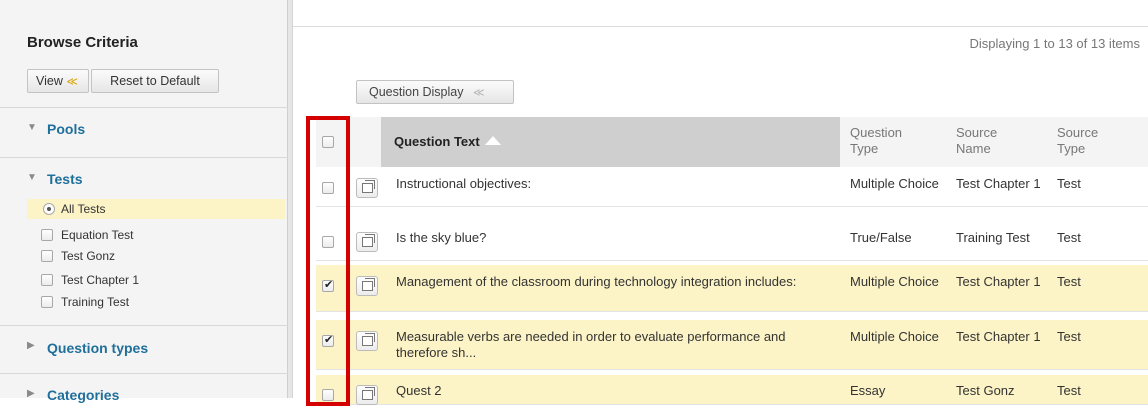 The image size is (1148, 413). I want to click on test-option-test-gonz: Test Gonz, so click(156, 256).